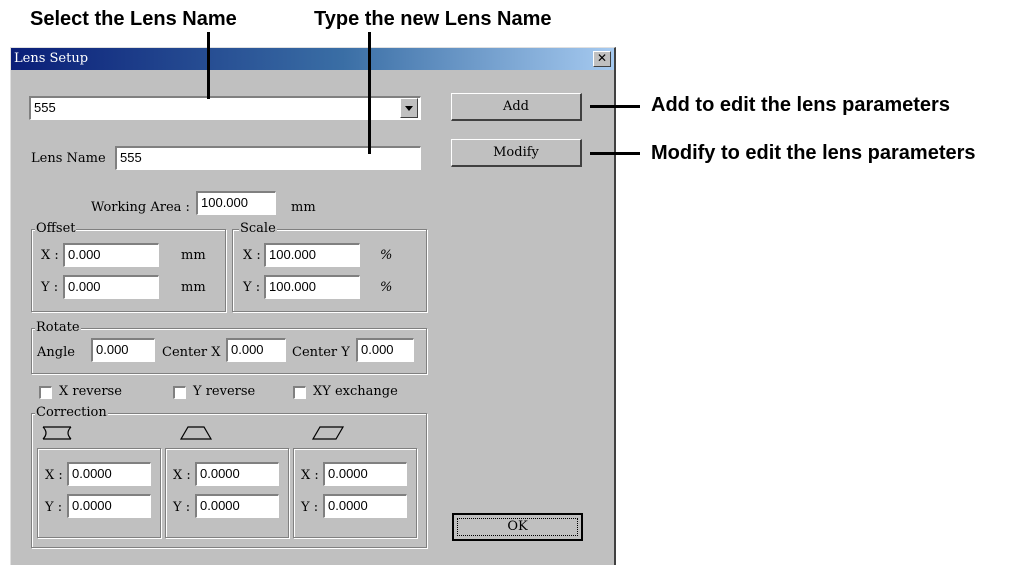  What do you see at coordinates (386, 287) in the screenshot?
I see `scale-y-unit: %` at bounding box center [386, 287].